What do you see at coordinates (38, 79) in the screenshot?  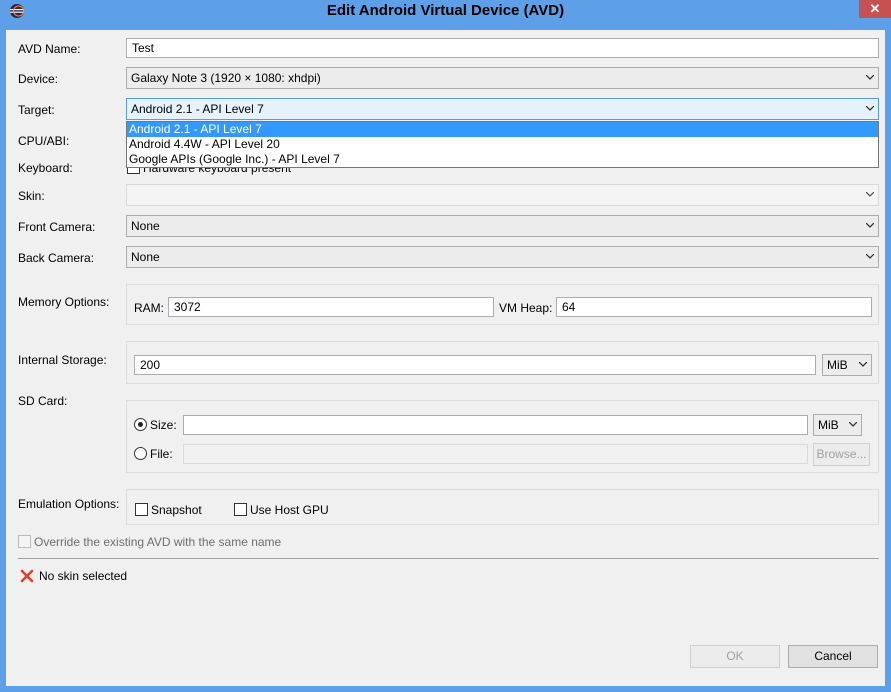 I see `device-label: Device:` at bounding box center [38, 79].